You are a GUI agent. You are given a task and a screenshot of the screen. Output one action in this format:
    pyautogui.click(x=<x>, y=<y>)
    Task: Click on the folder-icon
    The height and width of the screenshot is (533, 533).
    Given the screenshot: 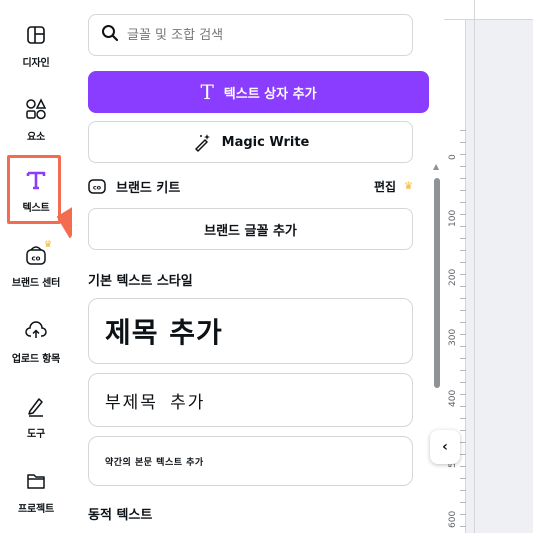 What is the action you would take?
    pyautogui.click(x=36, y=481)
    